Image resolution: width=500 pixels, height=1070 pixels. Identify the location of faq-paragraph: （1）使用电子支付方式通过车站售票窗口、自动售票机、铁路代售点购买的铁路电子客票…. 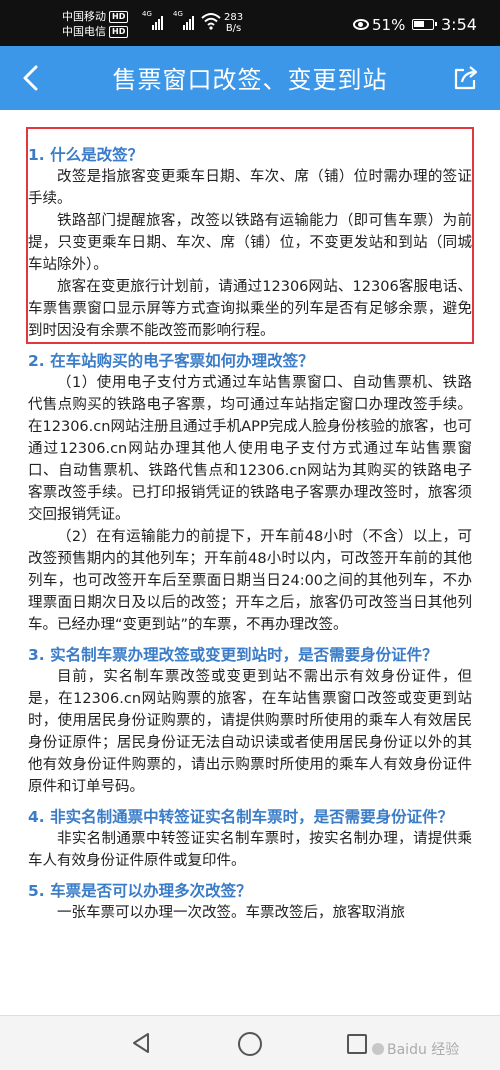
(250, 449).